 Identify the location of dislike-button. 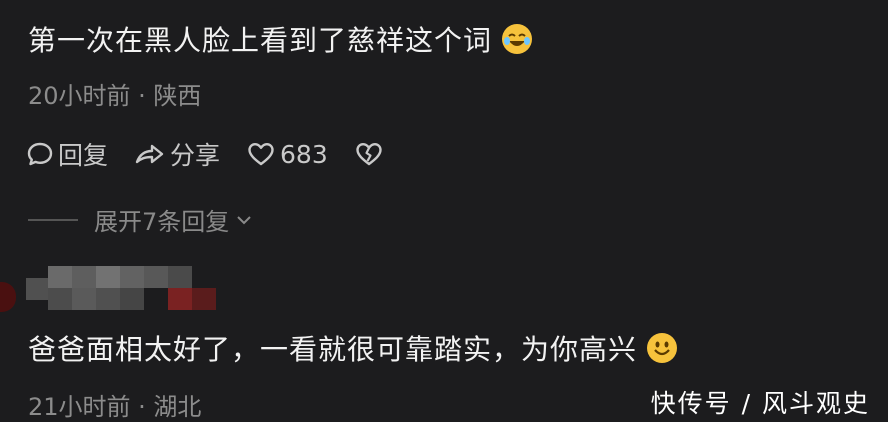
(371, 154).